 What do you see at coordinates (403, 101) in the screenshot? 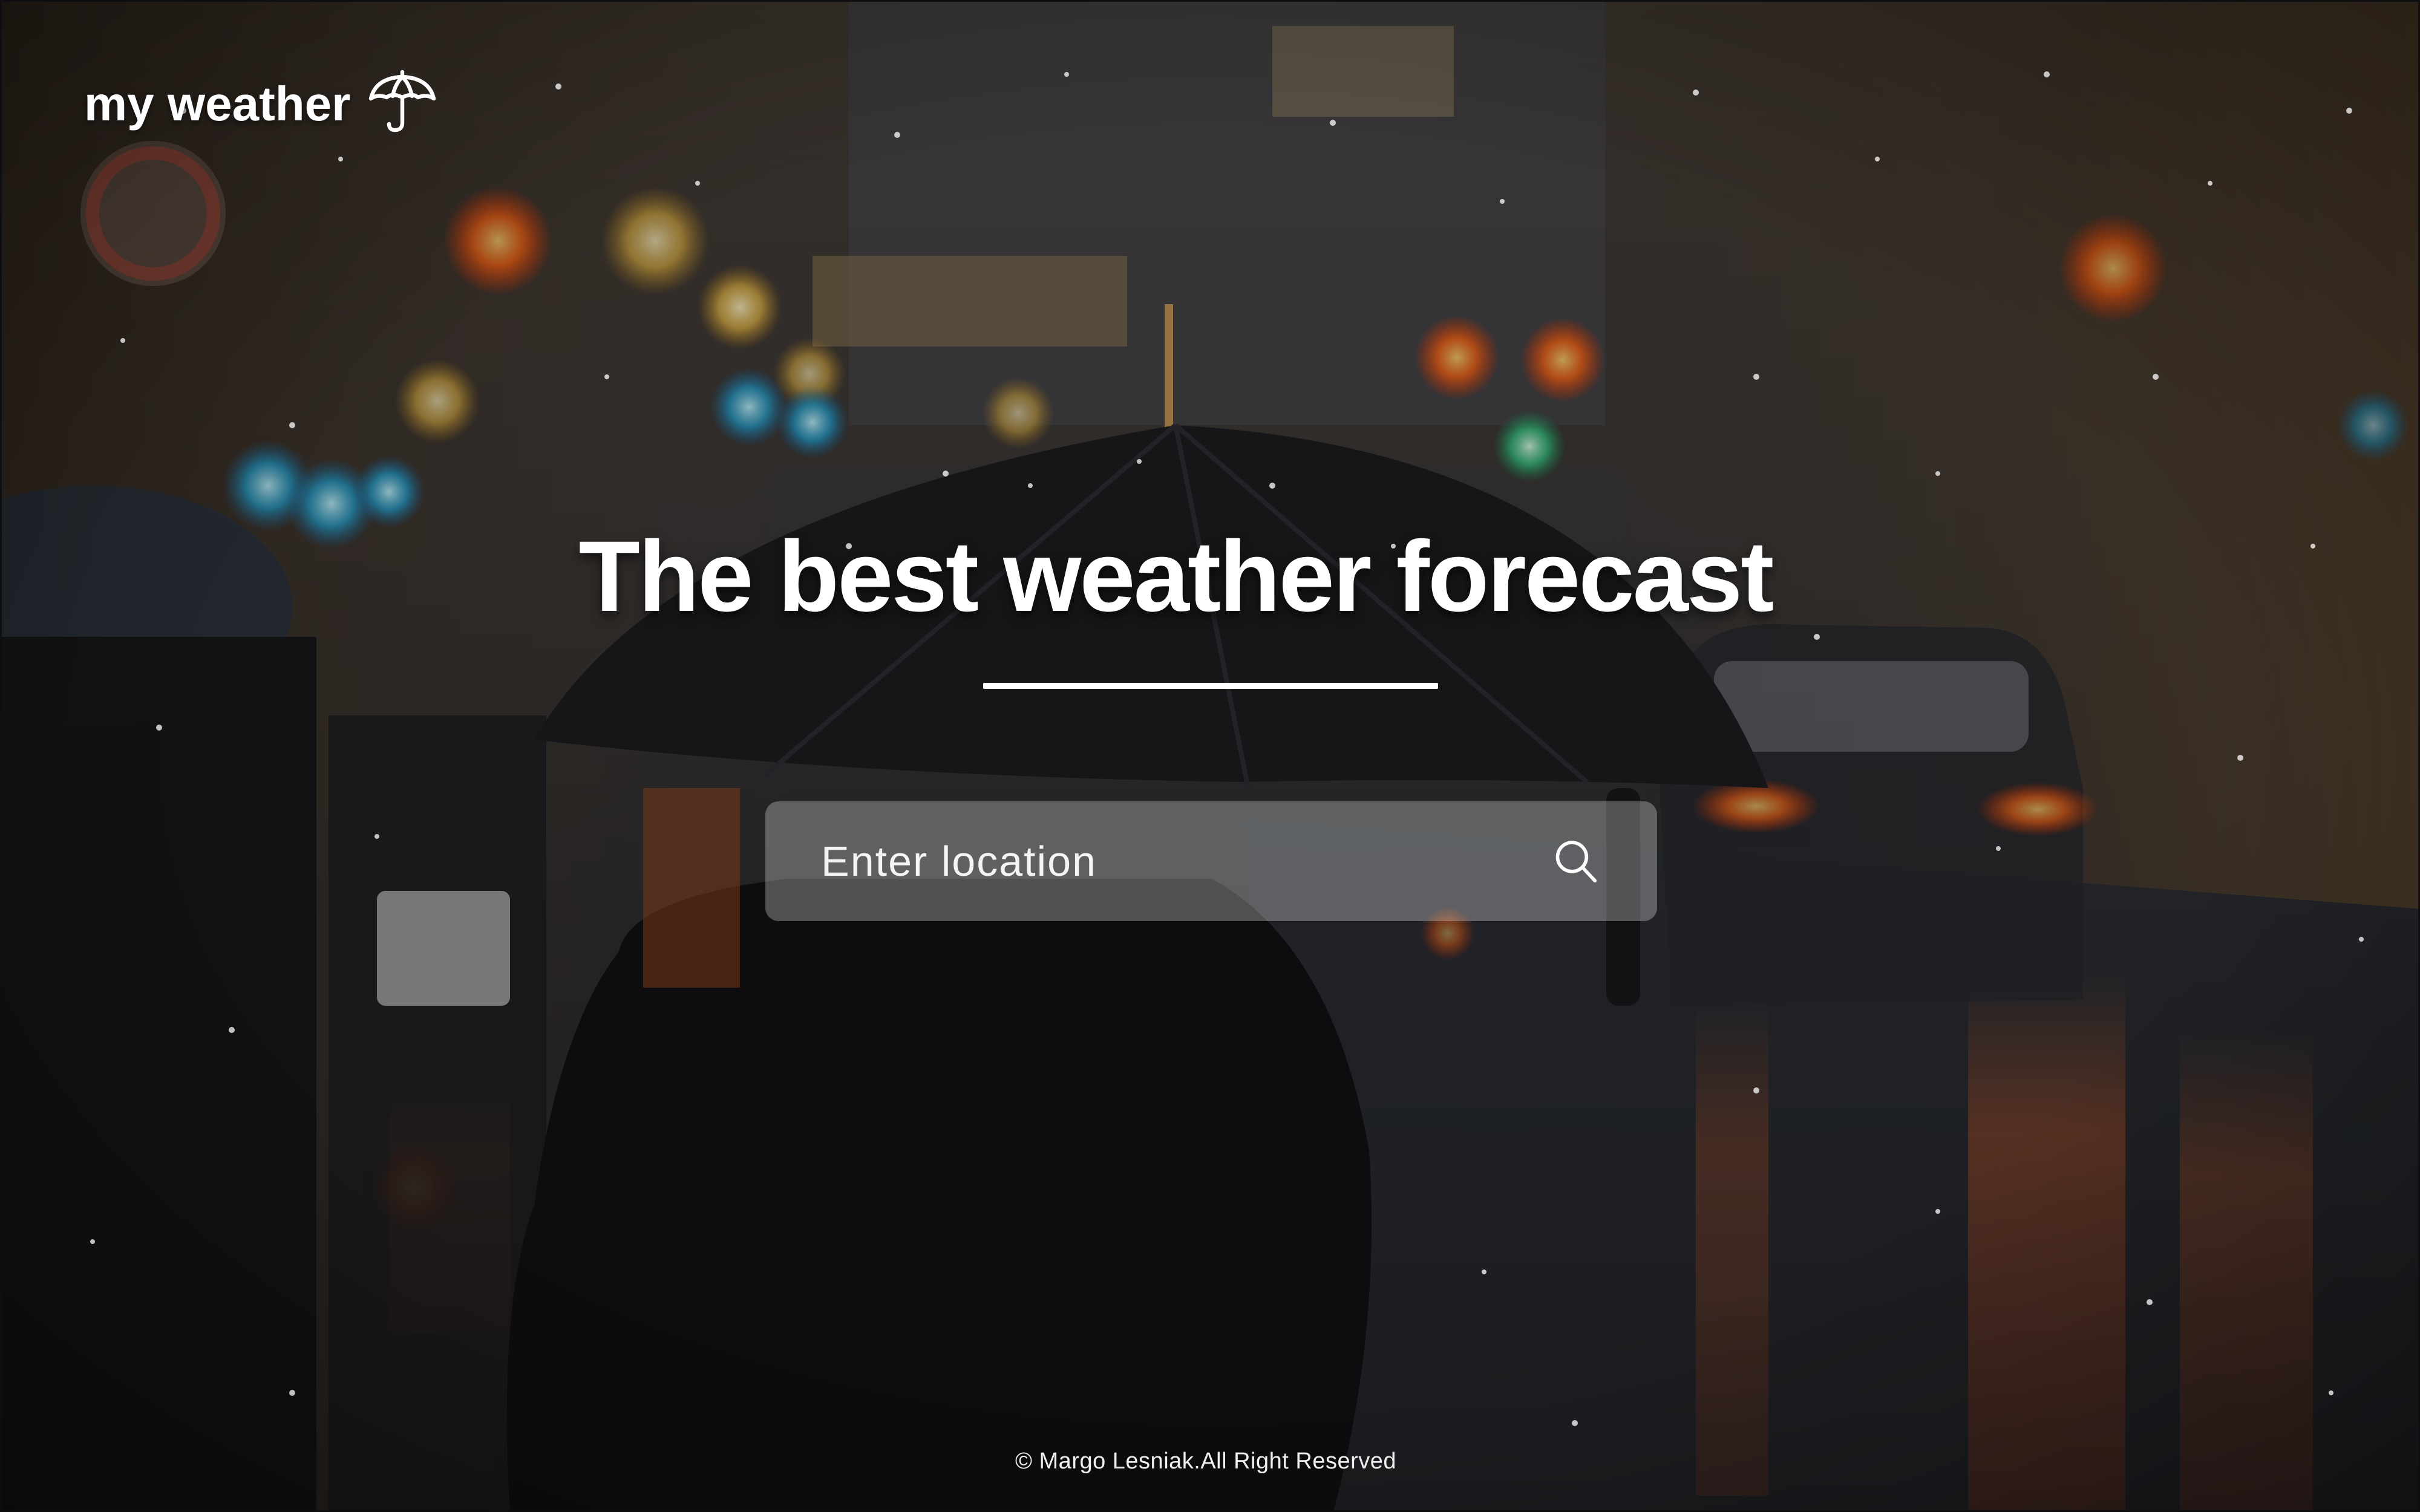
I see `umbrella-icon` at bounding box center [403, 101].